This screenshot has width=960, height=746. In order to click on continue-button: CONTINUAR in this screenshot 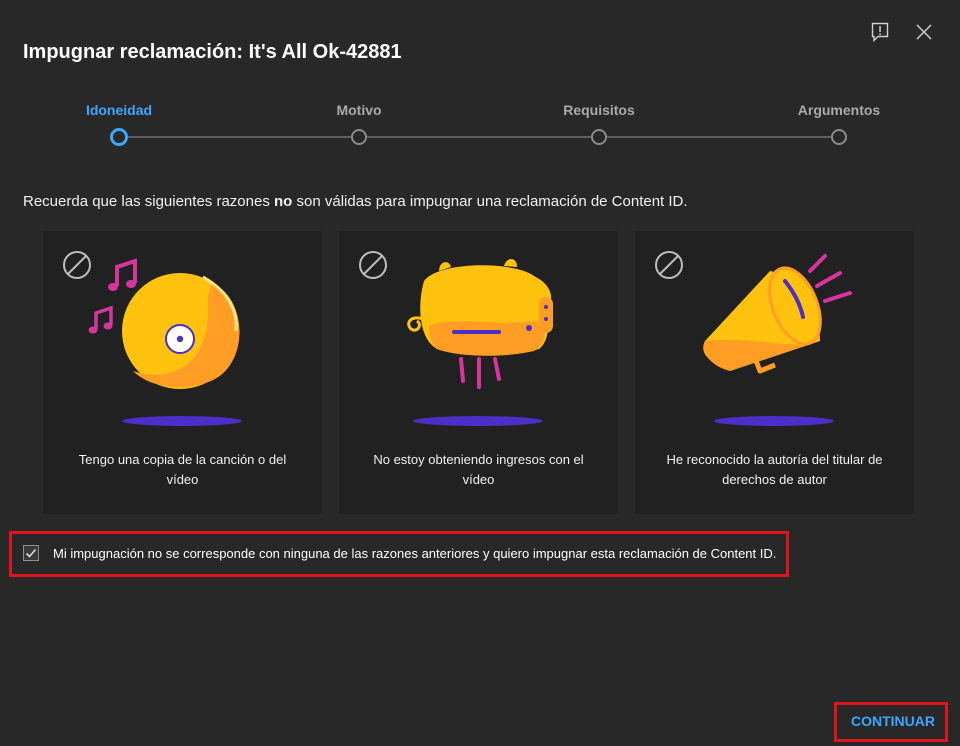, I will do `click(893, 721)`.